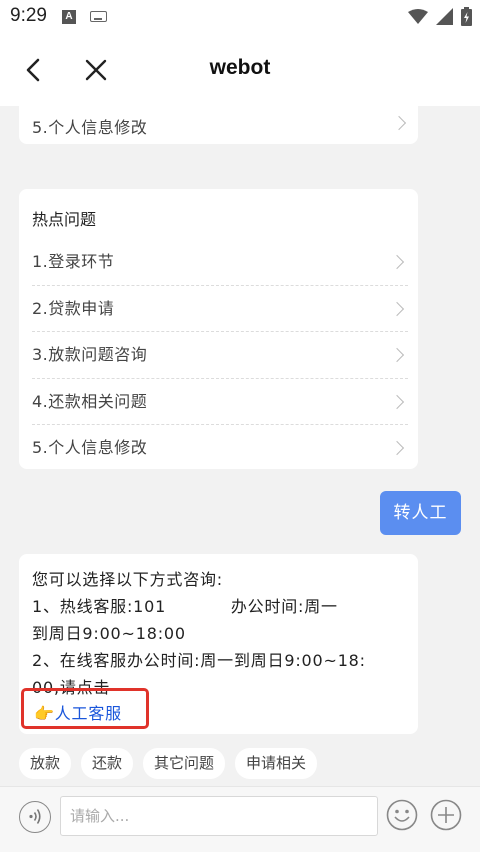 Image resolution: width=480 pixels, height=852 pixels. What do you see at coordinates (219, 816) in the screenshot?
I see `message-input` at bounding box center [219, 816].